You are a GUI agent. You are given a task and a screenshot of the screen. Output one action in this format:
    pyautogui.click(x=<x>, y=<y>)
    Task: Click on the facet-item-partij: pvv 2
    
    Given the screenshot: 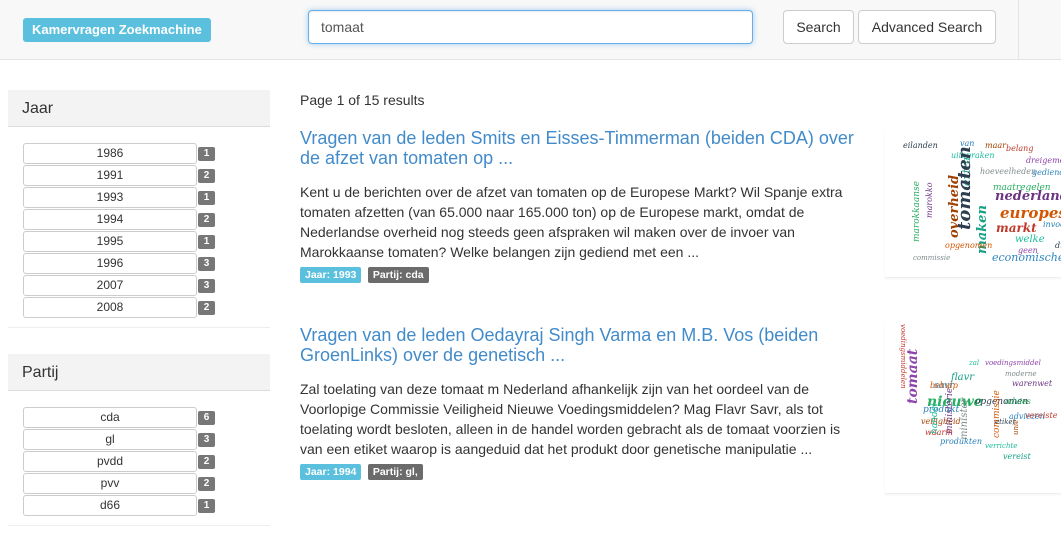 What is the action you would take?
    pyautogui.click(x=146, y=484)
    